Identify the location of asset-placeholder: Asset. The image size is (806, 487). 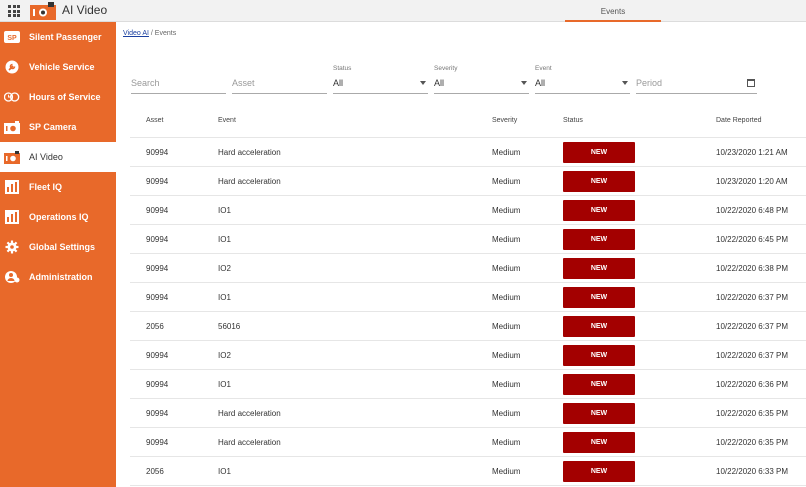
(243, 83).